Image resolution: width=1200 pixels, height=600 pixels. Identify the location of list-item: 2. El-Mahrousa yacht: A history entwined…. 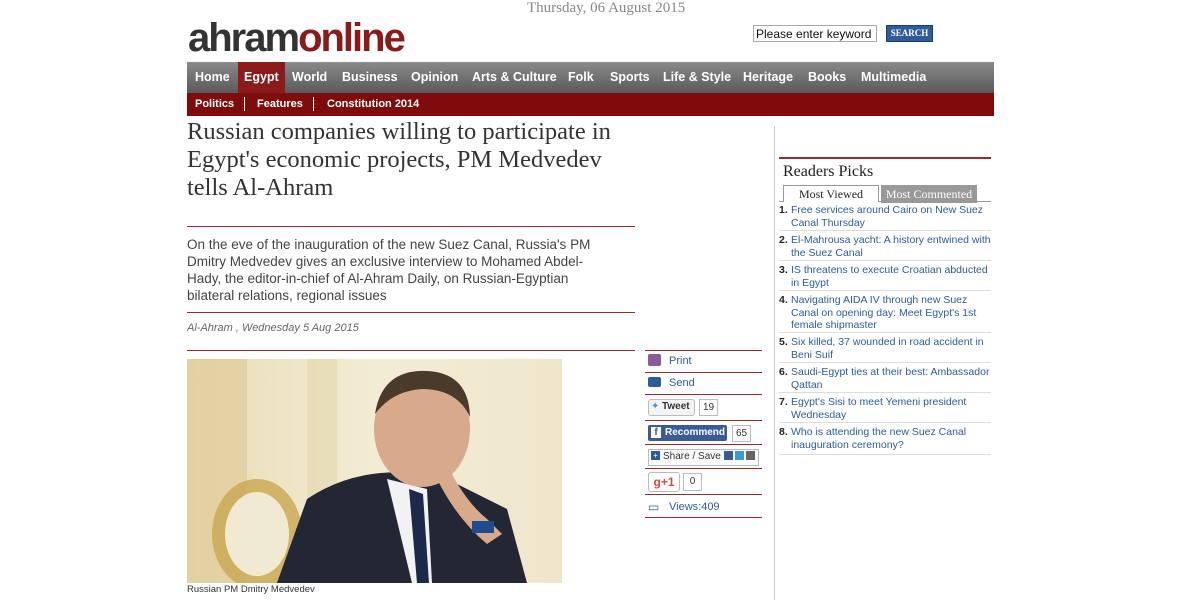
(885, 246).